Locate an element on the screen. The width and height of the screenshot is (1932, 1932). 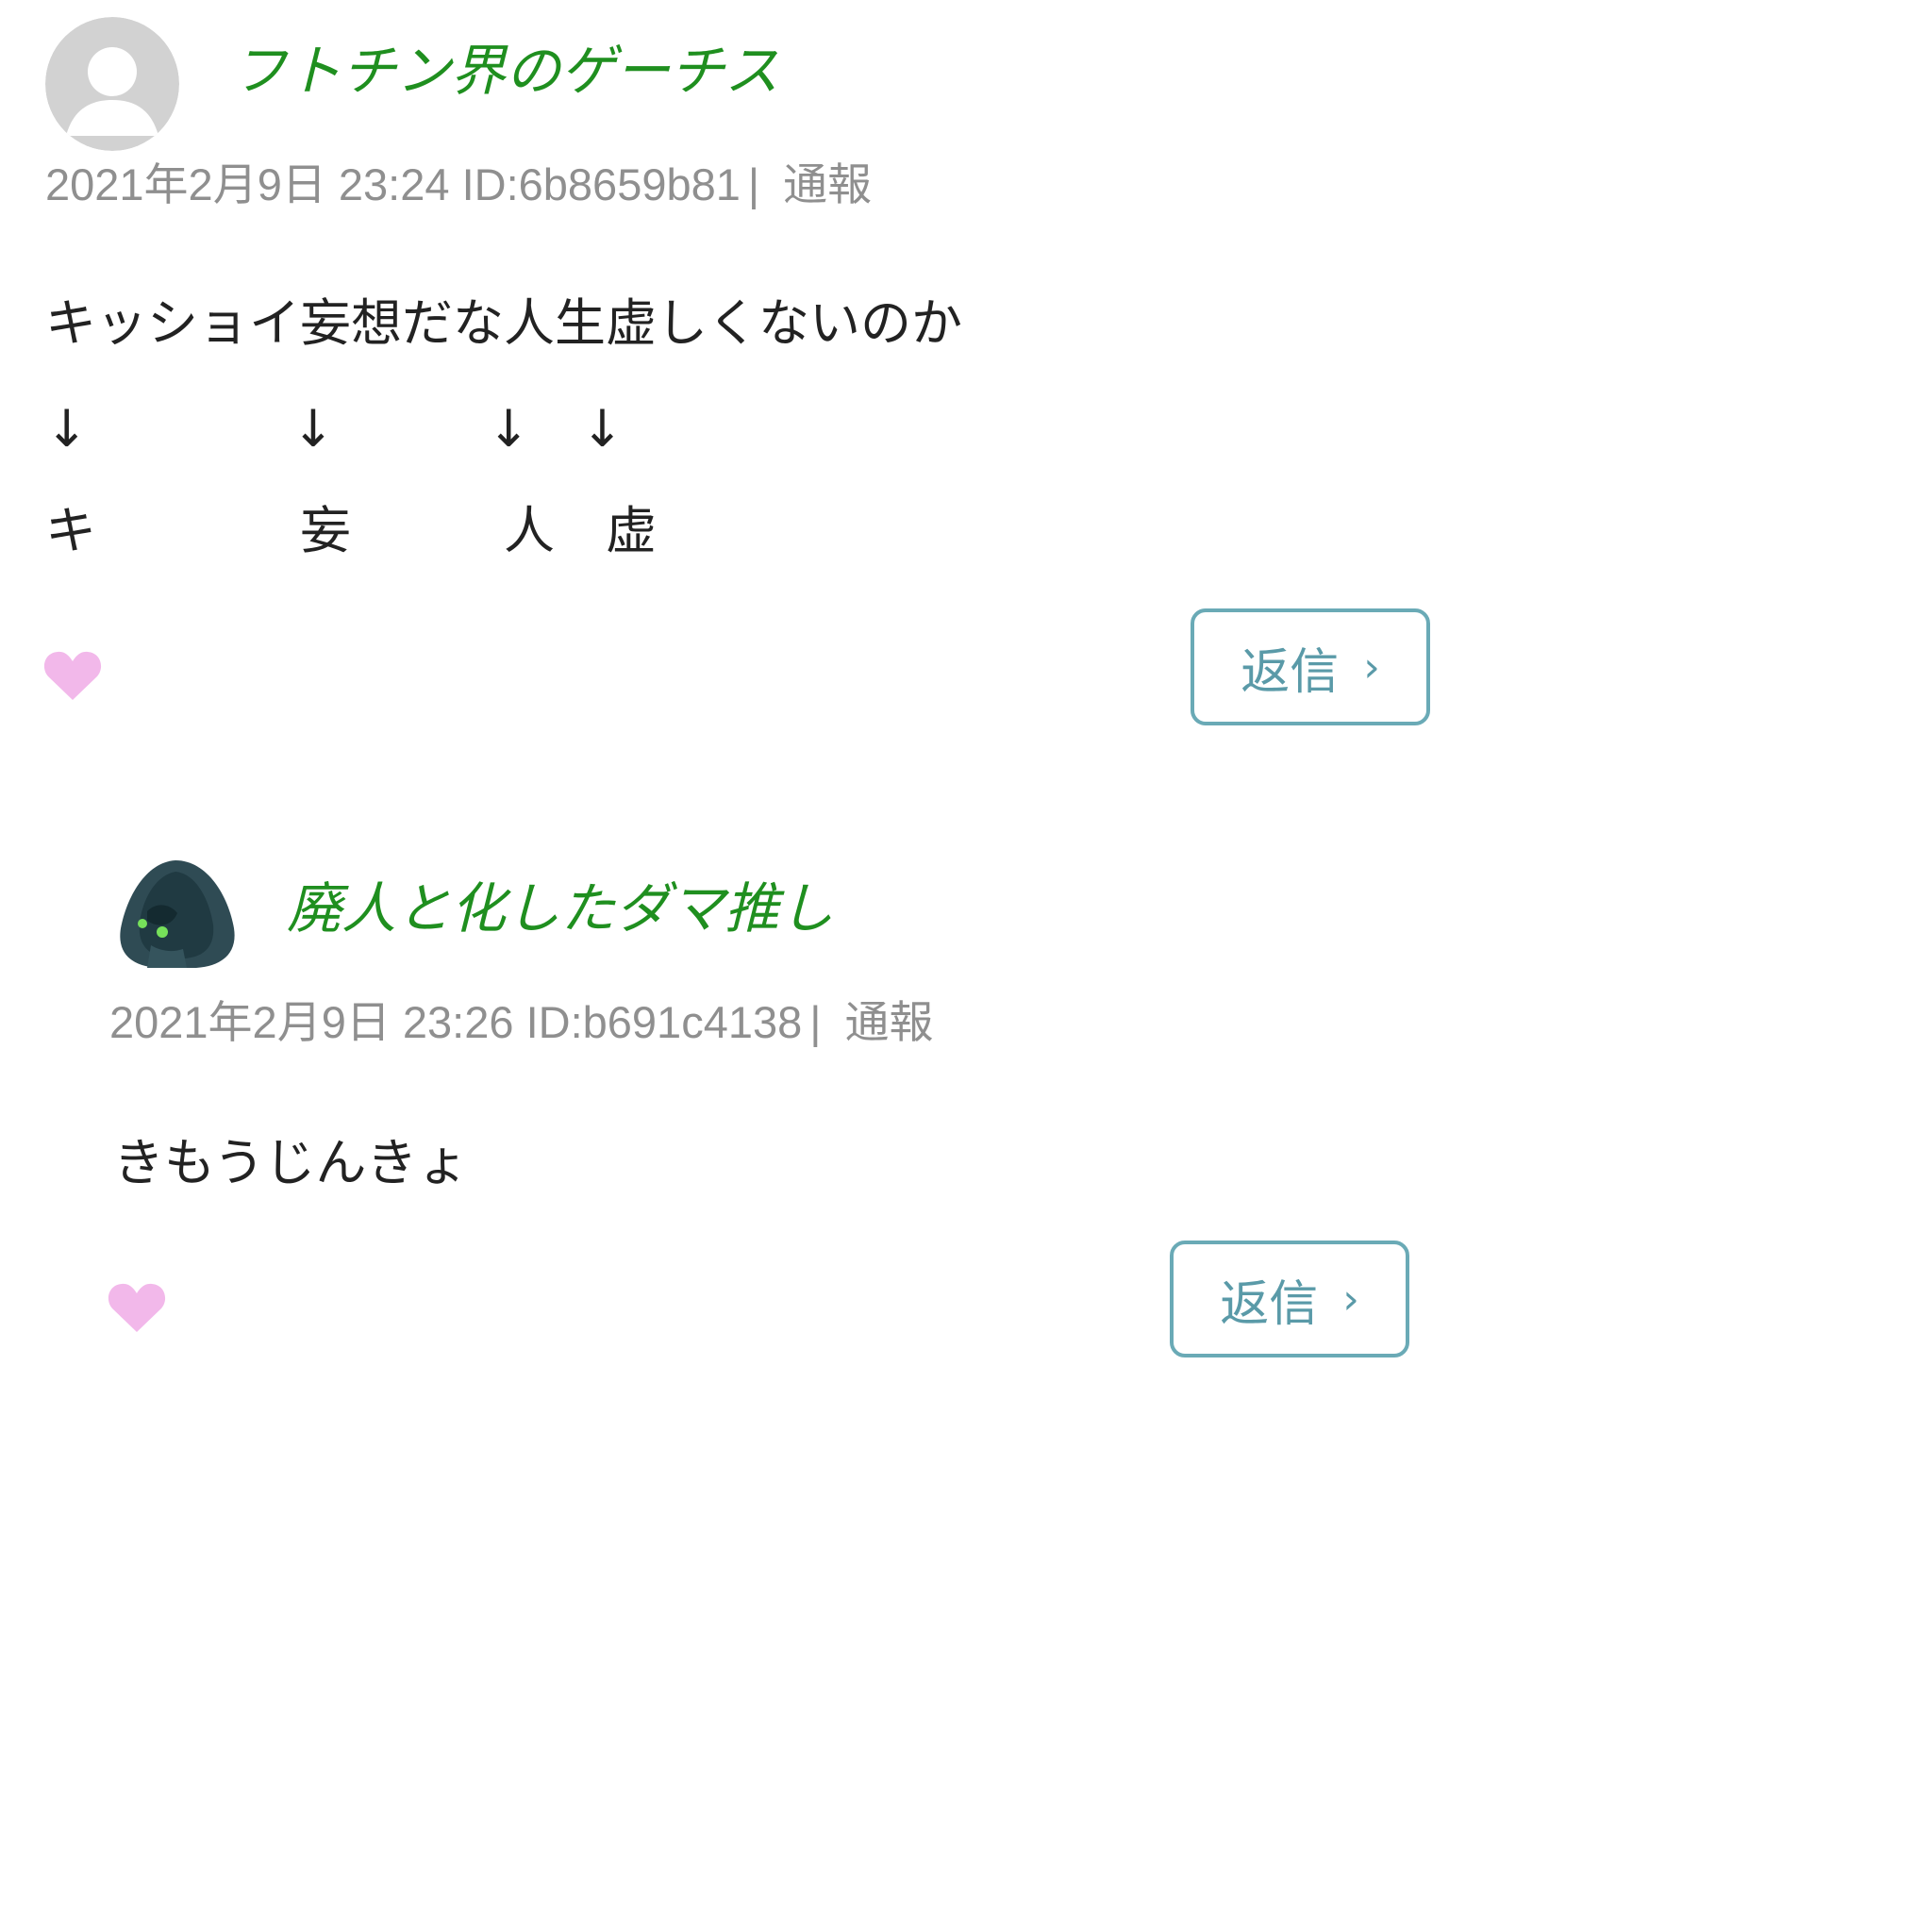
comment-body-line: ↓ ↓ ↓ ↓ is located at coordinates (334, 429).